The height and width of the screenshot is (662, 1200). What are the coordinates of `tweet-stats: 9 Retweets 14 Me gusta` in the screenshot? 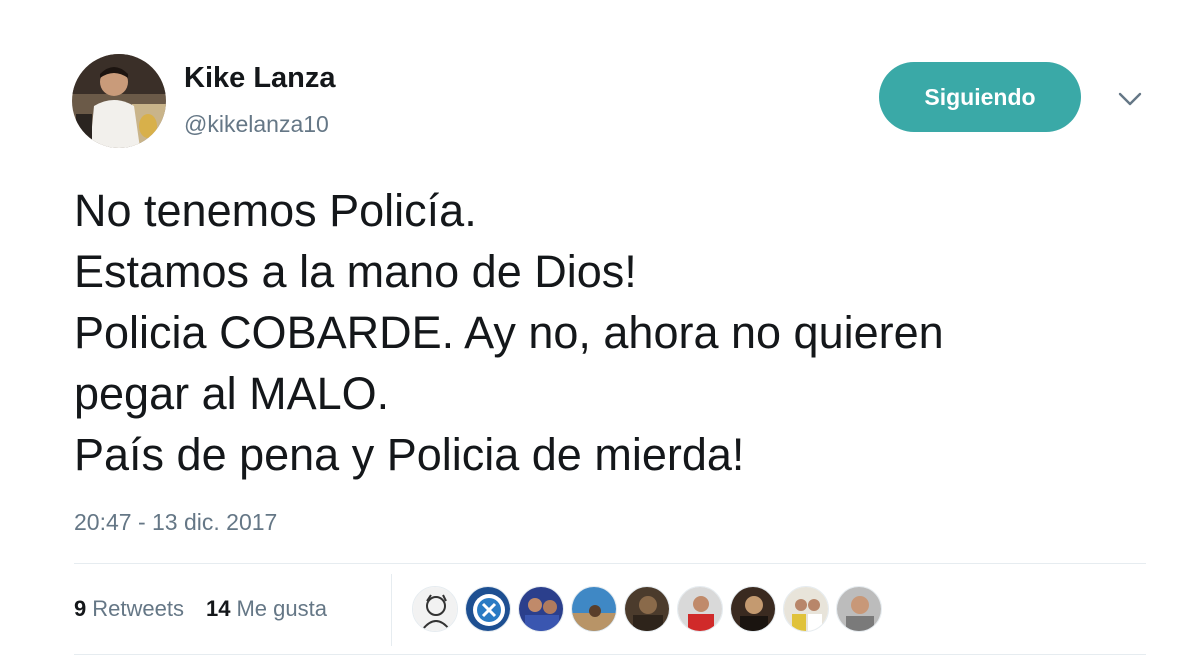 It's located at (200, 609).